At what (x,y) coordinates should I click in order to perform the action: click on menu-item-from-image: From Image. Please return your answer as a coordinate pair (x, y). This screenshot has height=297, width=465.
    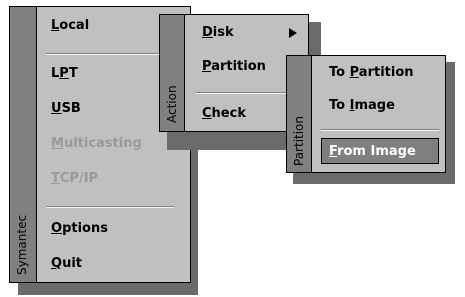
    Looking at the image, I should click on (380, 151).